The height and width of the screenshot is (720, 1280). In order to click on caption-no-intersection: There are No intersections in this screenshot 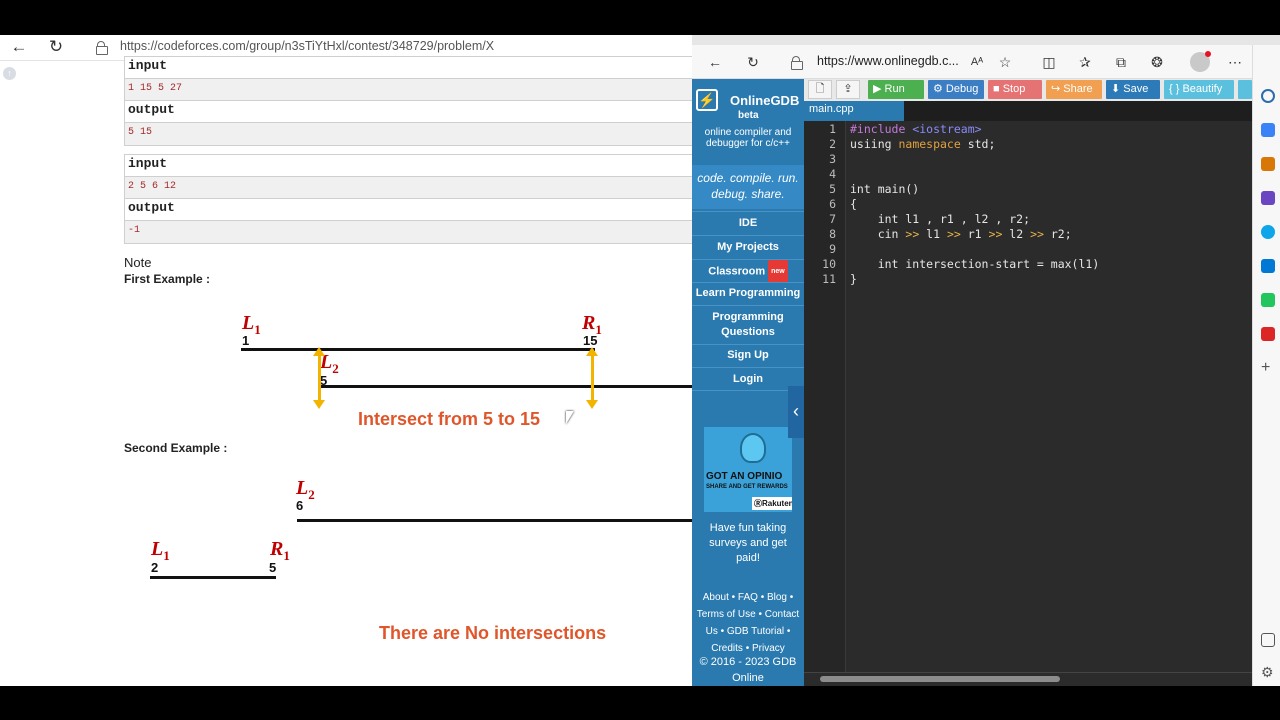, I will do `click(493, 633)`.